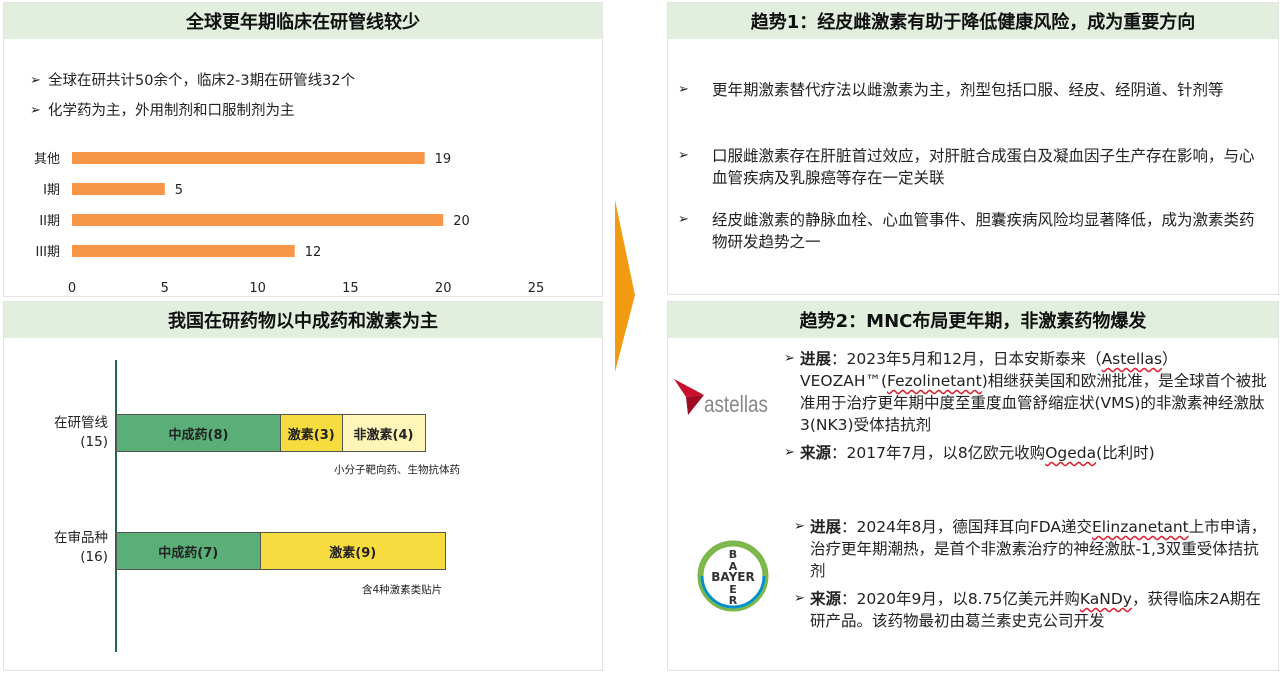  I want to click on astellas-logo: astellas, so click(726, 399).